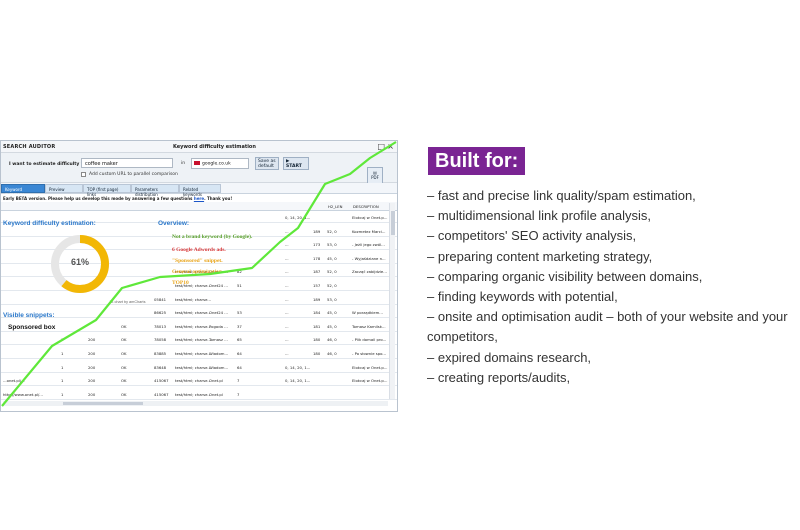 The height and width of the screenshot is (530, 800). I want to click on built-for-heading: Built for:, so click(477, 161).